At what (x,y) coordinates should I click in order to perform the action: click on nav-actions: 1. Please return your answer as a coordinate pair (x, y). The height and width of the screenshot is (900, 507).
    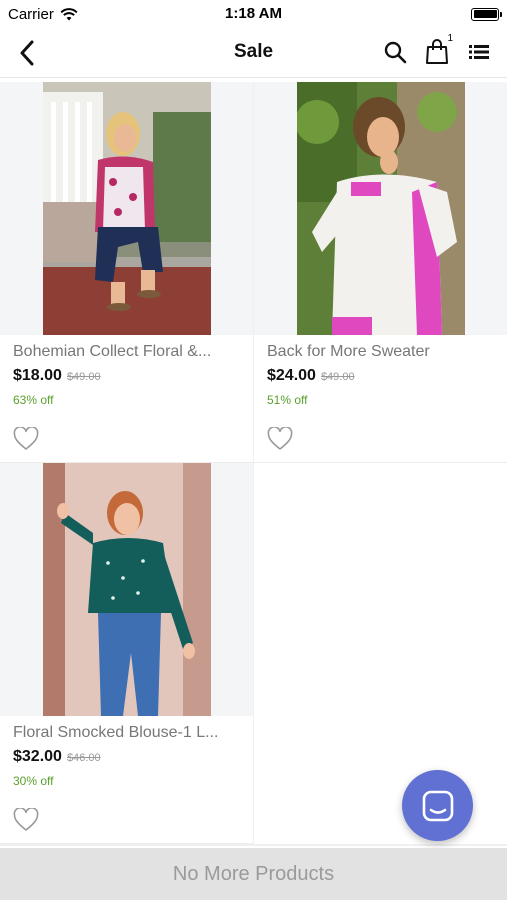
    Looking at the image, I should click on (437, 49).